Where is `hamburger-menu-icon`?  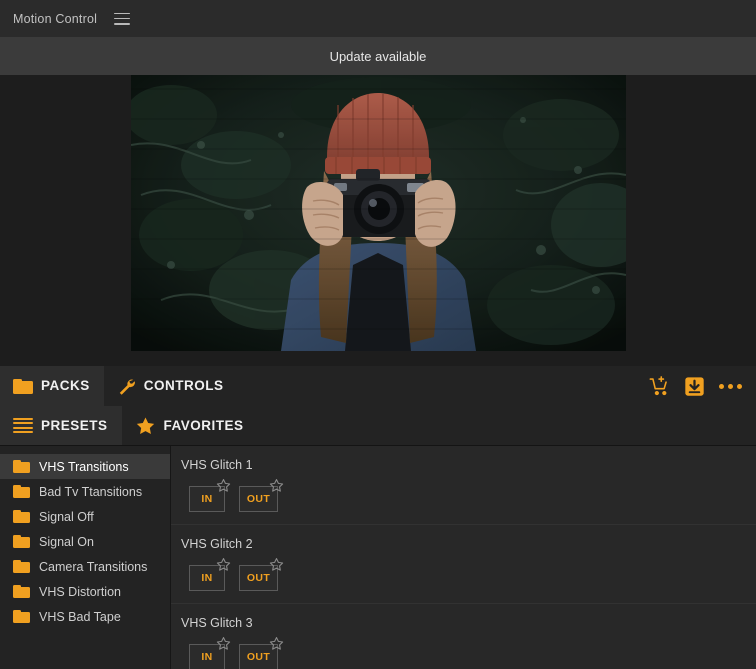
hamburger-menu-icon is located at coordinates (122, 18).